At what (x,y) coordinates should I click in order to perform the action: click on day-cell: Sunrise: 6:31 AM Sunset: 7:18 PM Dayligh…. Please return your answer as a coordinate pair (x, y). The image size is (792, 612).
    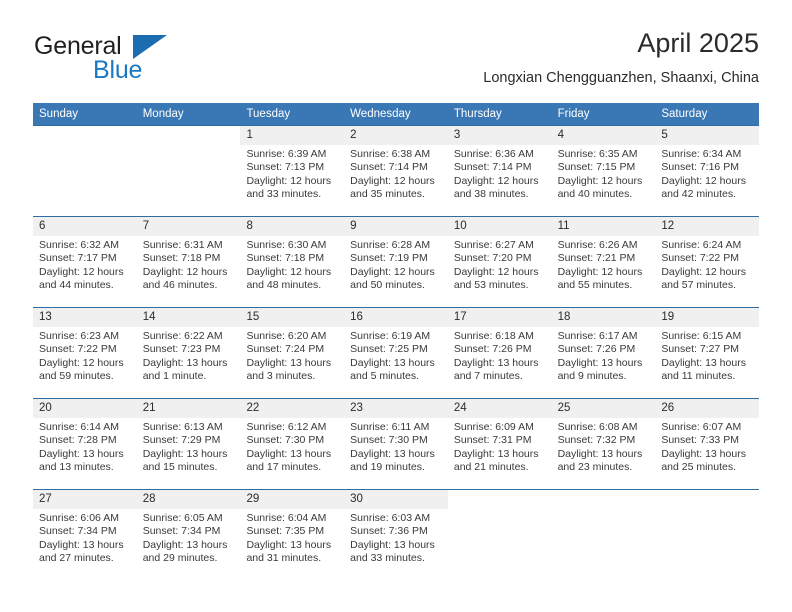
    Looking at the image, I should click on (189, 271).